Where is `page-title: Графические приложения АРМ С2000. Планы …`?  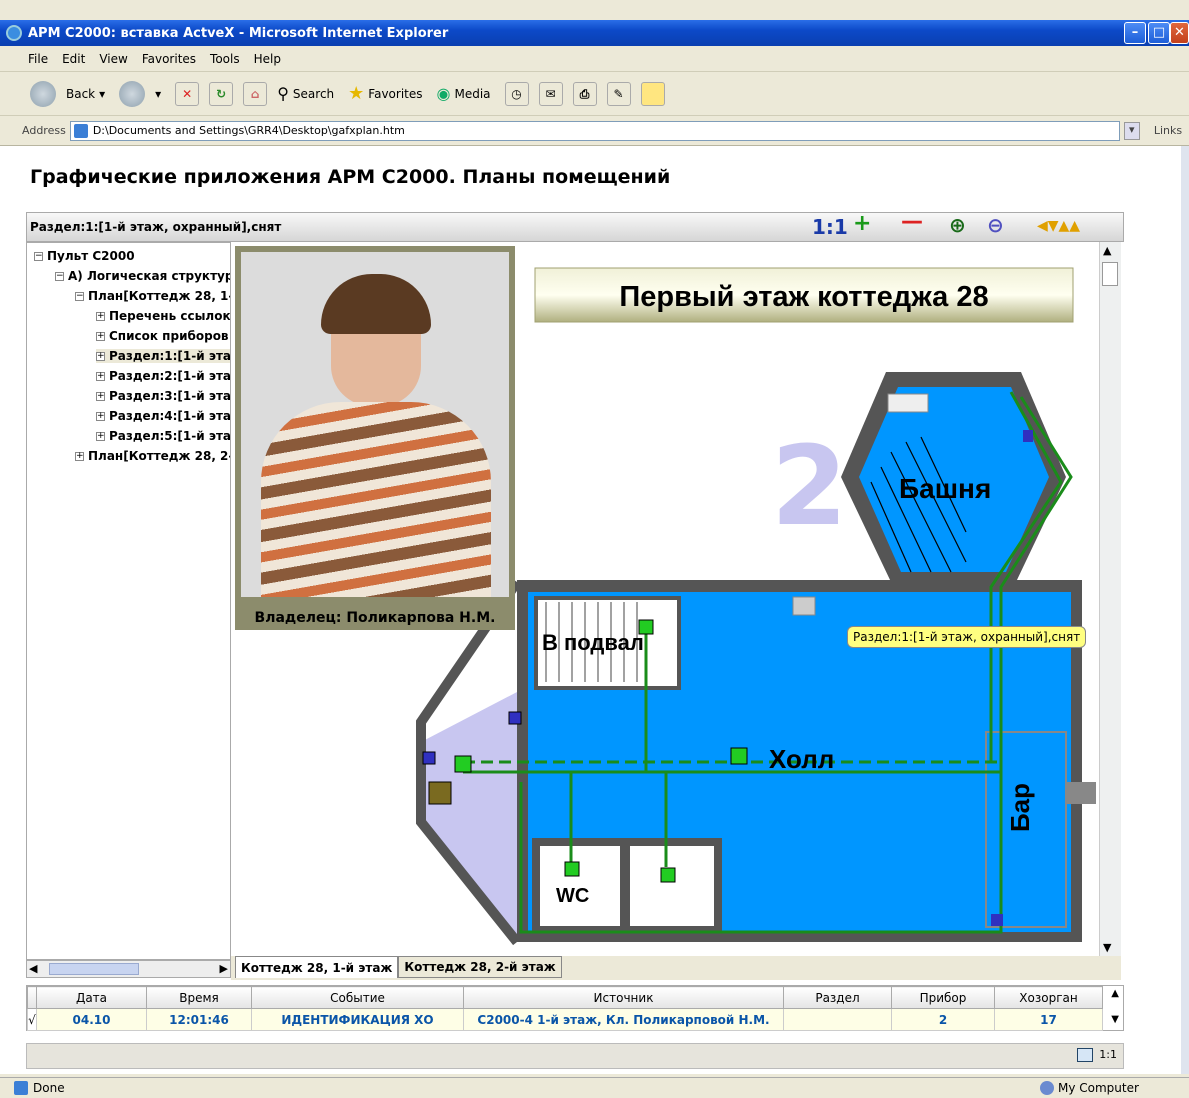
page-title: Графические приложения АРМ С2000. Планы … is located at coordinates (350, 177).